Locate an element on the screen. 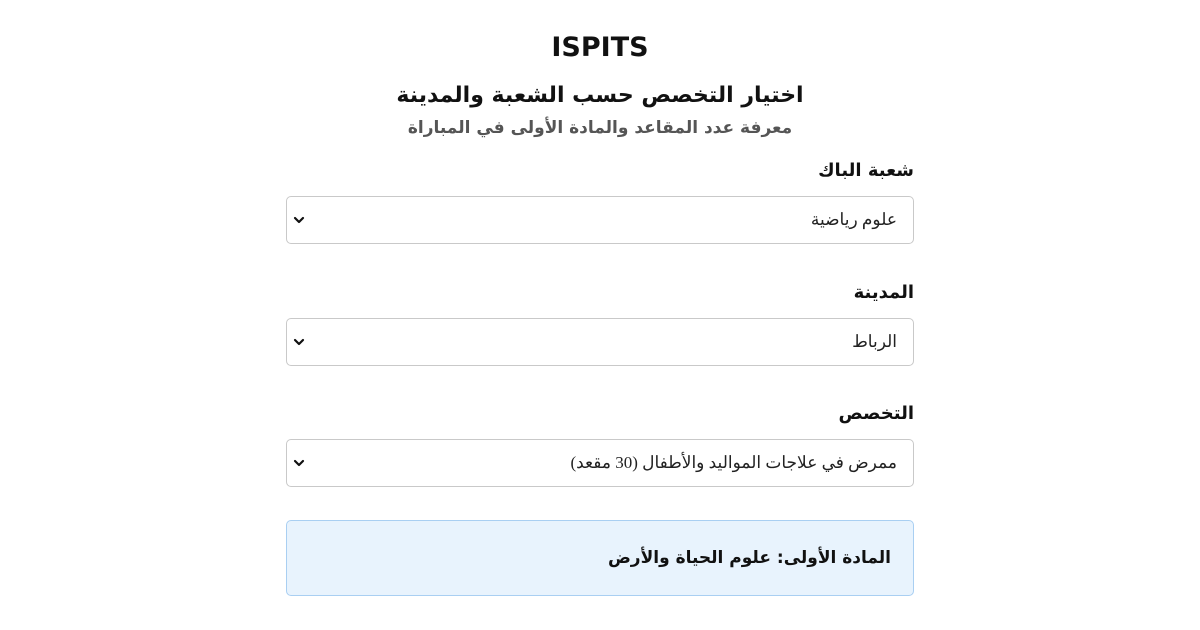 The height and width of the screenshot is (630, 1200). city-select-value: الرباط is located at coordinates (874, 341).